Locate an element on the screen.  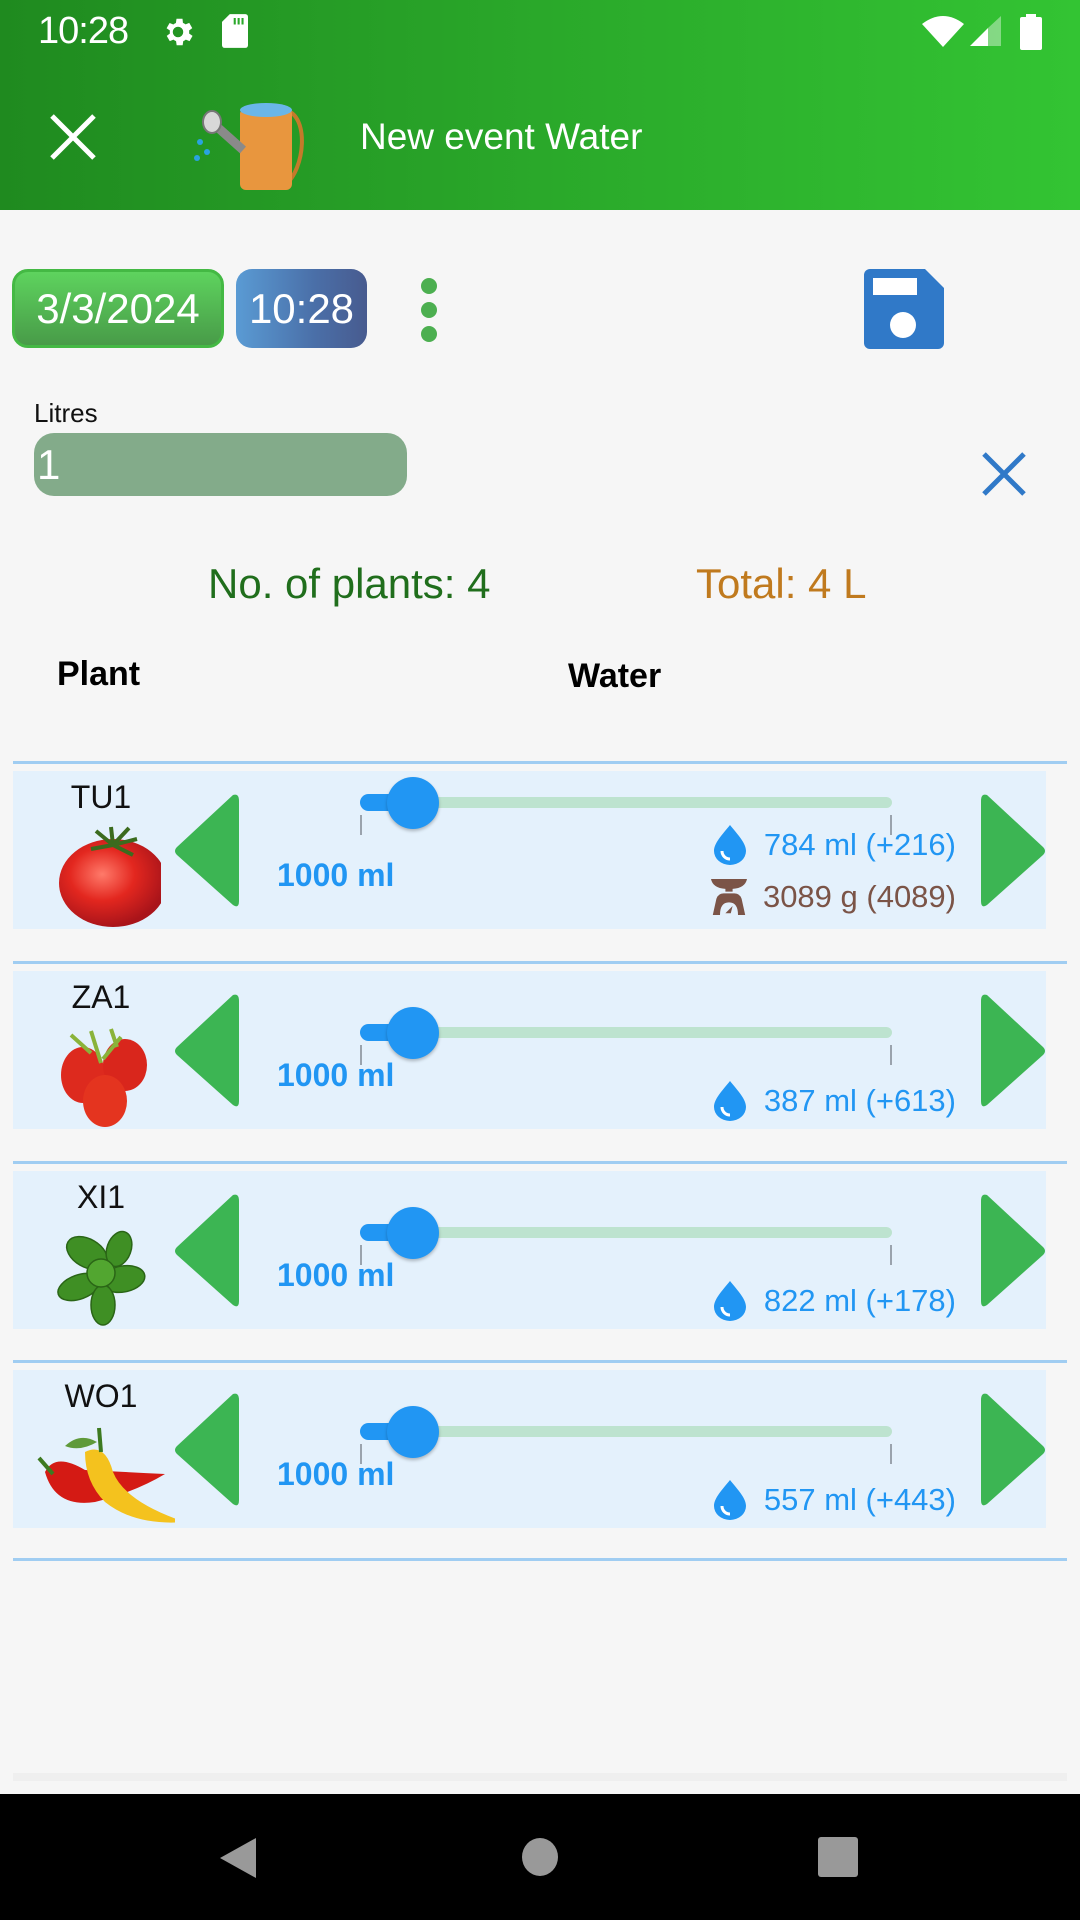
signal-icon is located at coordinates (985, 31).